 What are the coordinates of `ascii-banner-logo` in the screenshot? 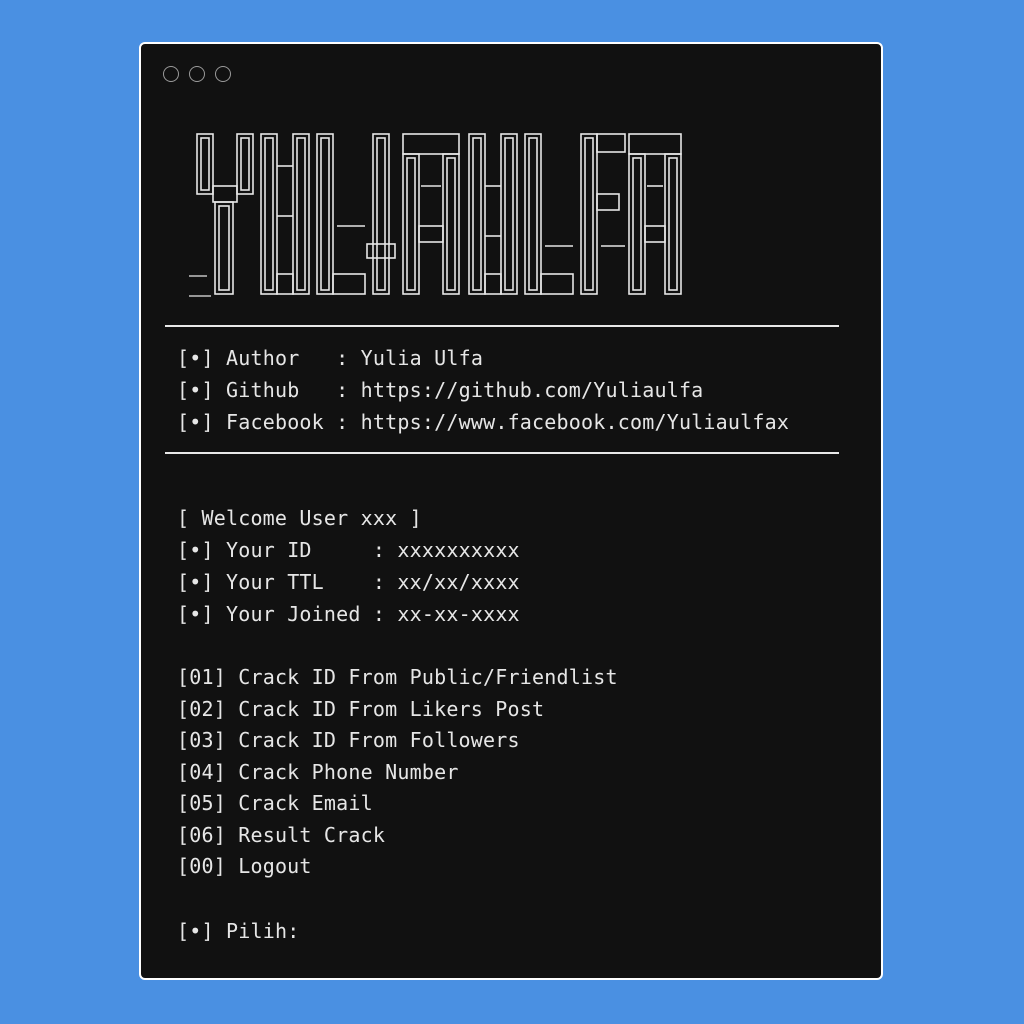 It's located at (439, 218).